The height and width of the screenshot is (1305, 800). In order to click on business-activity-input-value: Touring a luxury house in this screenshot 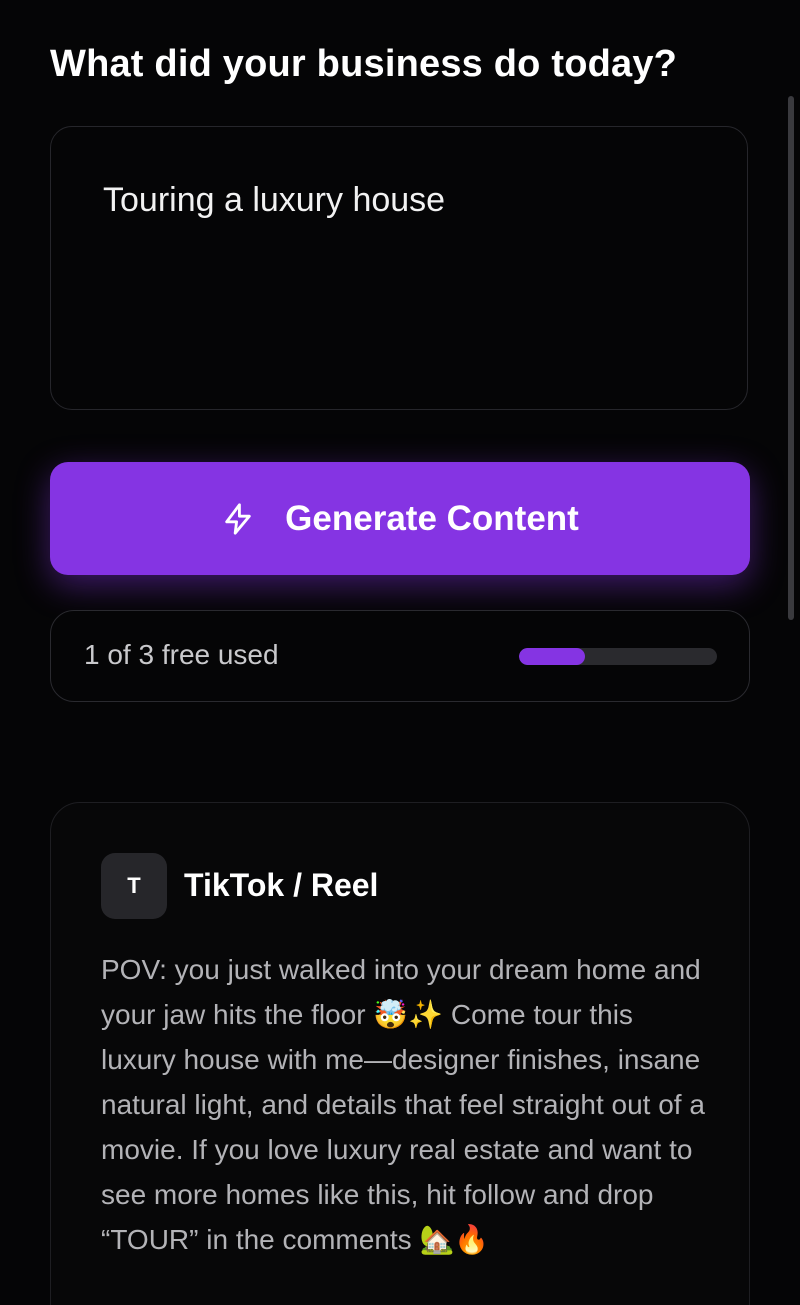, I will do `click(274, 200)`.